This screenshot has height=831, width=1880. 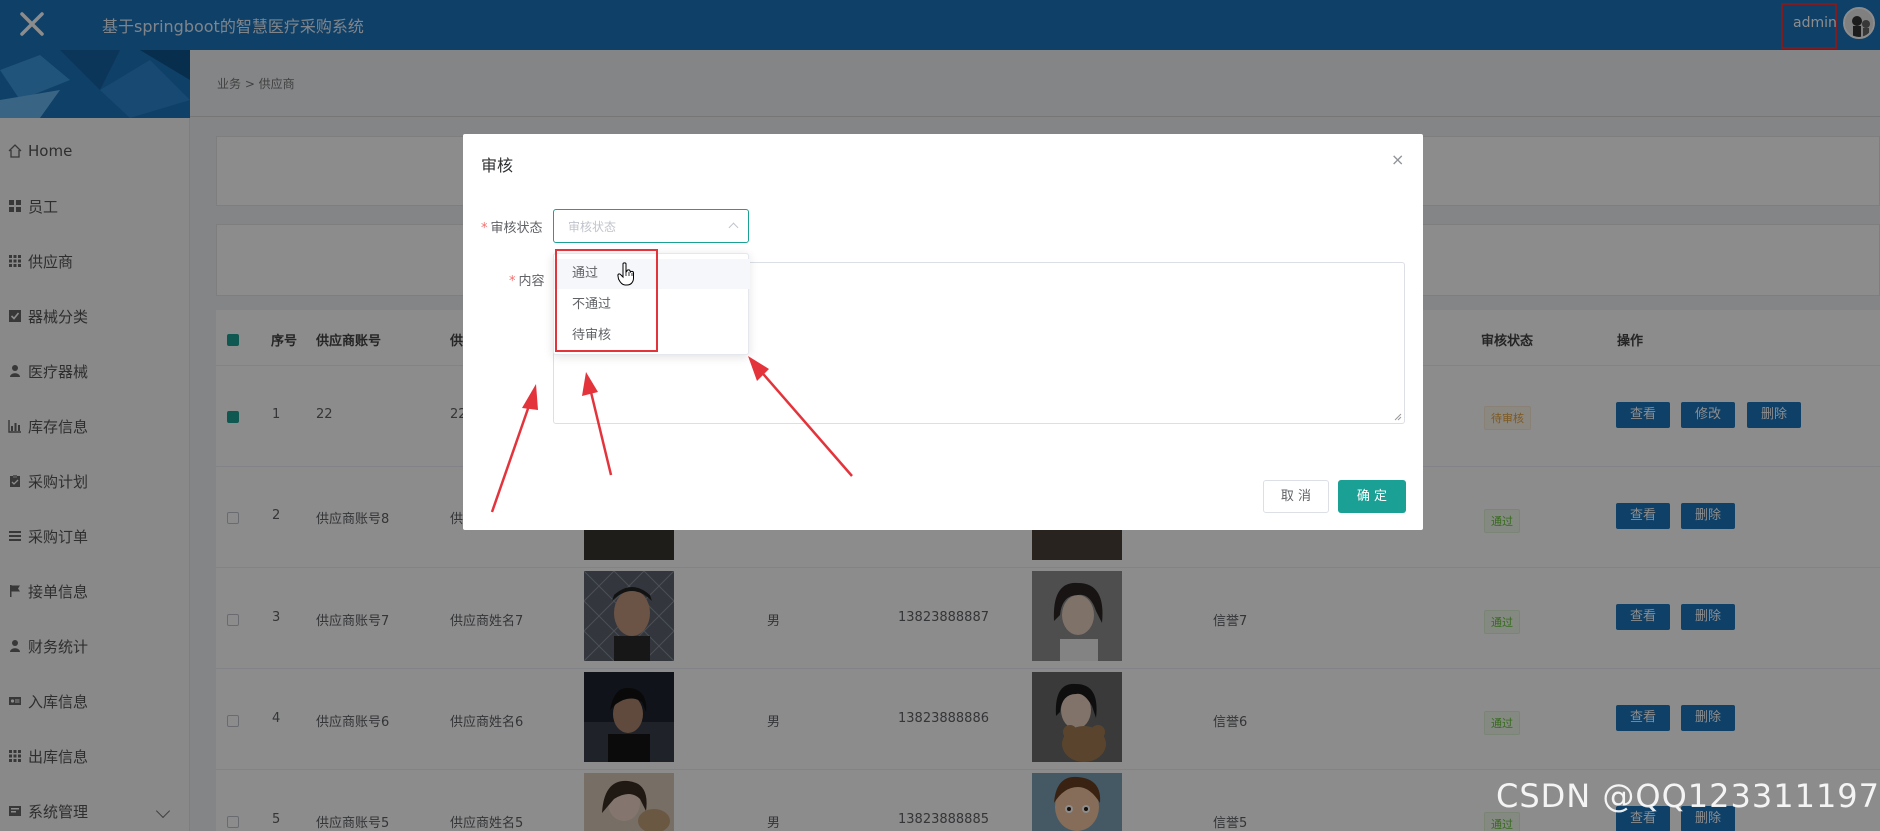 What do you see at coordinates (1688, 796) in the screenshot?
I see `watermark: CSDN @QQ123311197` at bounding box center [1688, 796].